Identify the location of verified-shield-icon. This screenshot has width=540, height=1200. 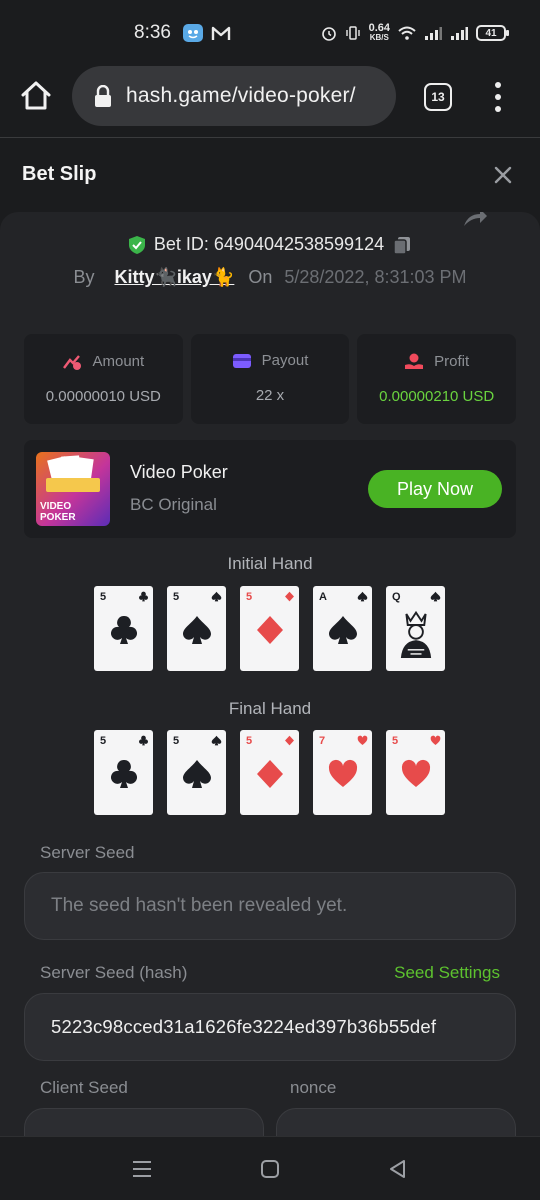
(136, 244).